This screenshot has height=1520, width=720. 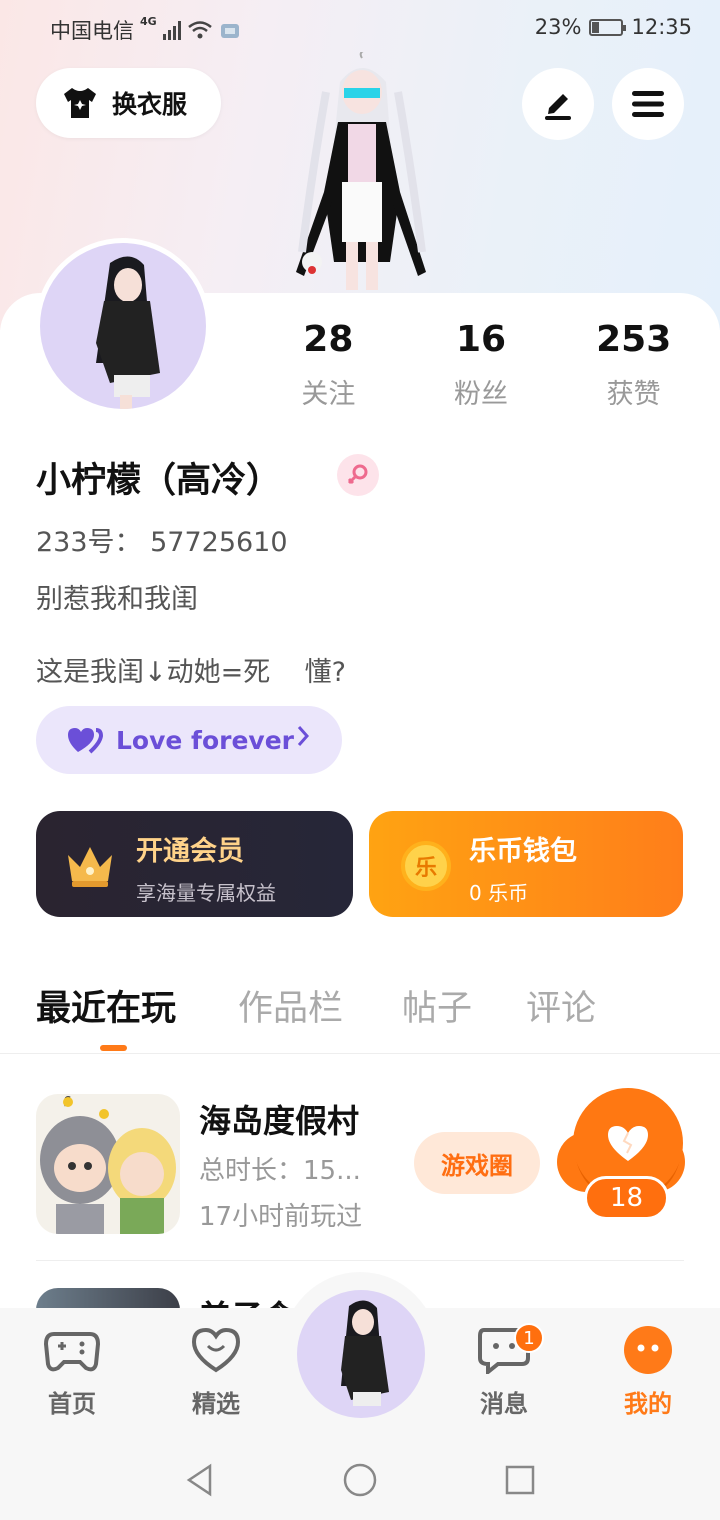 What do you see at coordinates (558, 107) in the screenshot?
I see `pencil-icon` at bounding box center [558, 107].